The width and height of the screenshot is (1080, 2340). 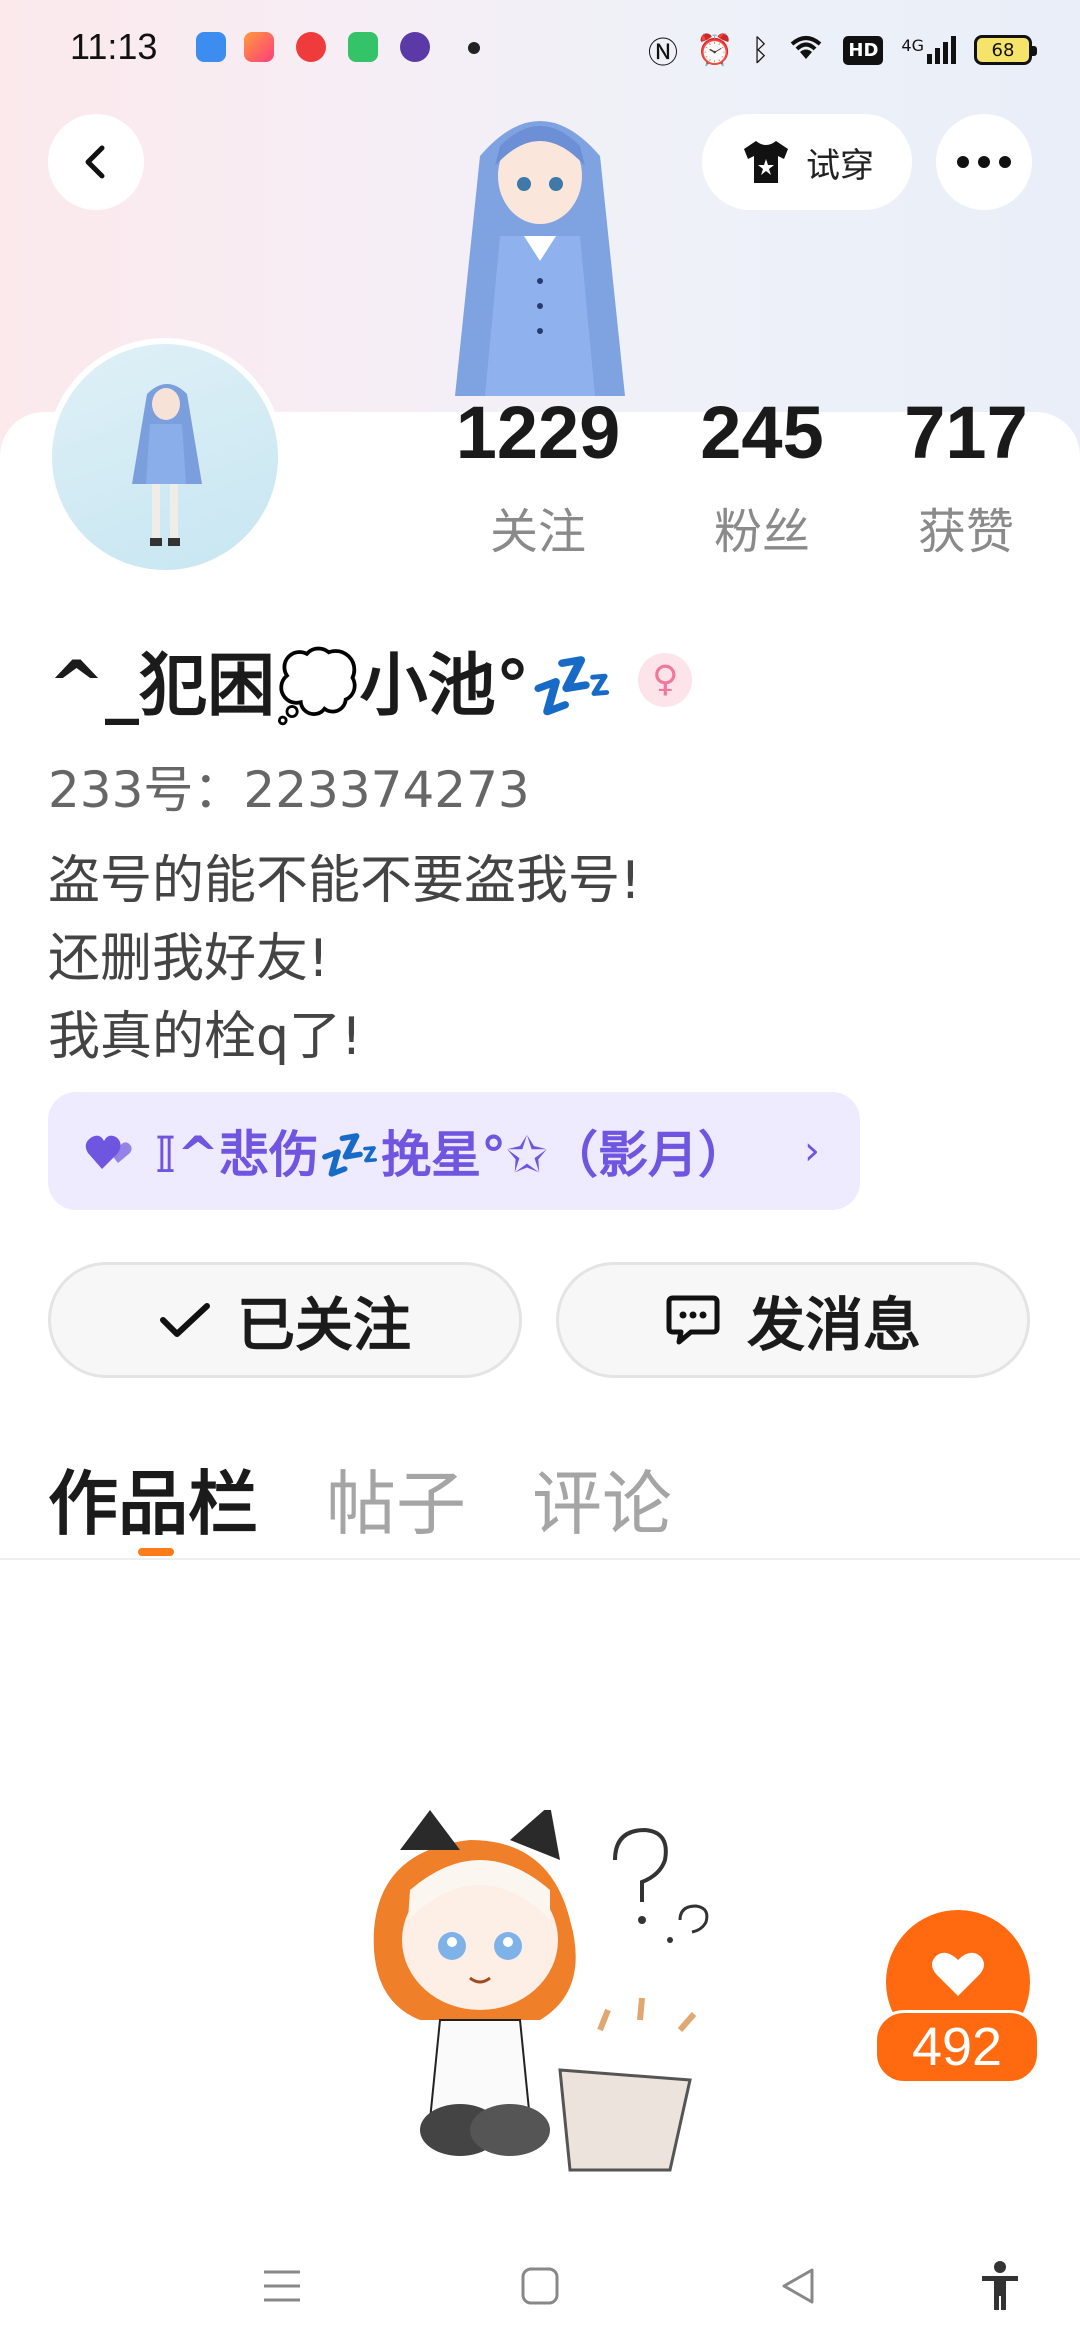 I want to click on menu-icon, so click(x=282, y=2286).